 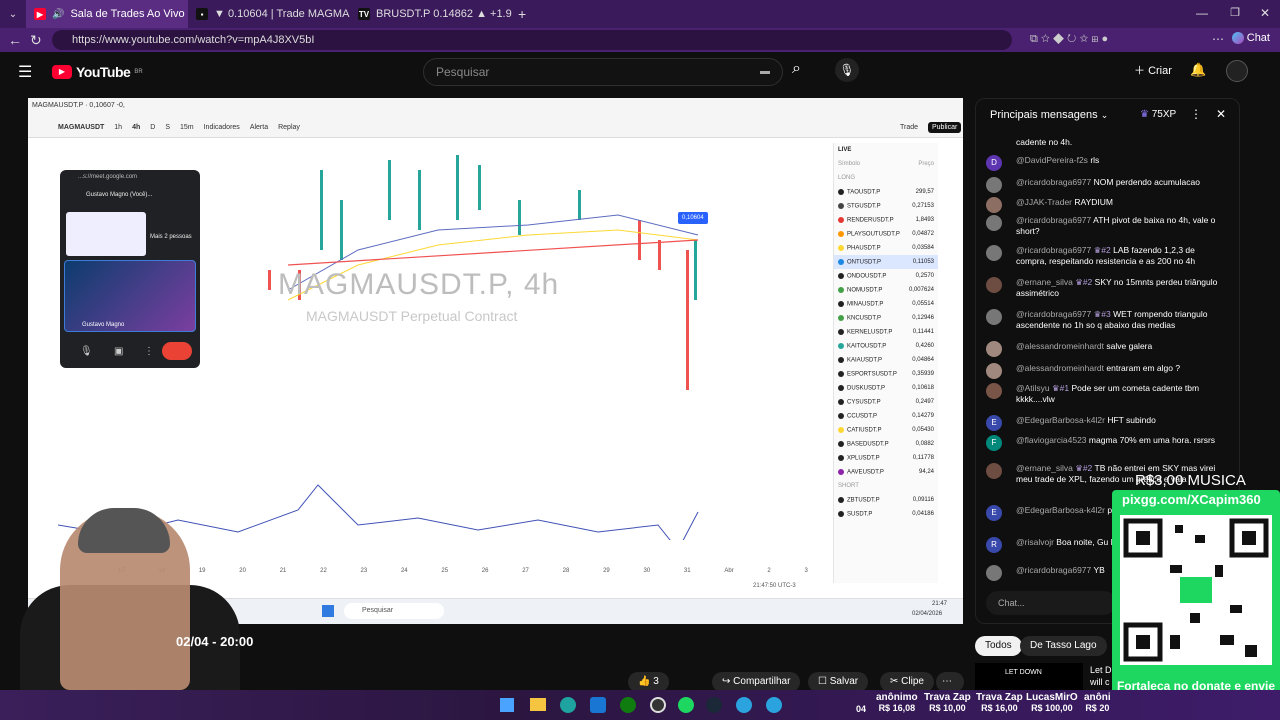 What do you see at coordinates (994, 545) in the screenshot?
I see `avatar: R` at bounding box center [994, 545].